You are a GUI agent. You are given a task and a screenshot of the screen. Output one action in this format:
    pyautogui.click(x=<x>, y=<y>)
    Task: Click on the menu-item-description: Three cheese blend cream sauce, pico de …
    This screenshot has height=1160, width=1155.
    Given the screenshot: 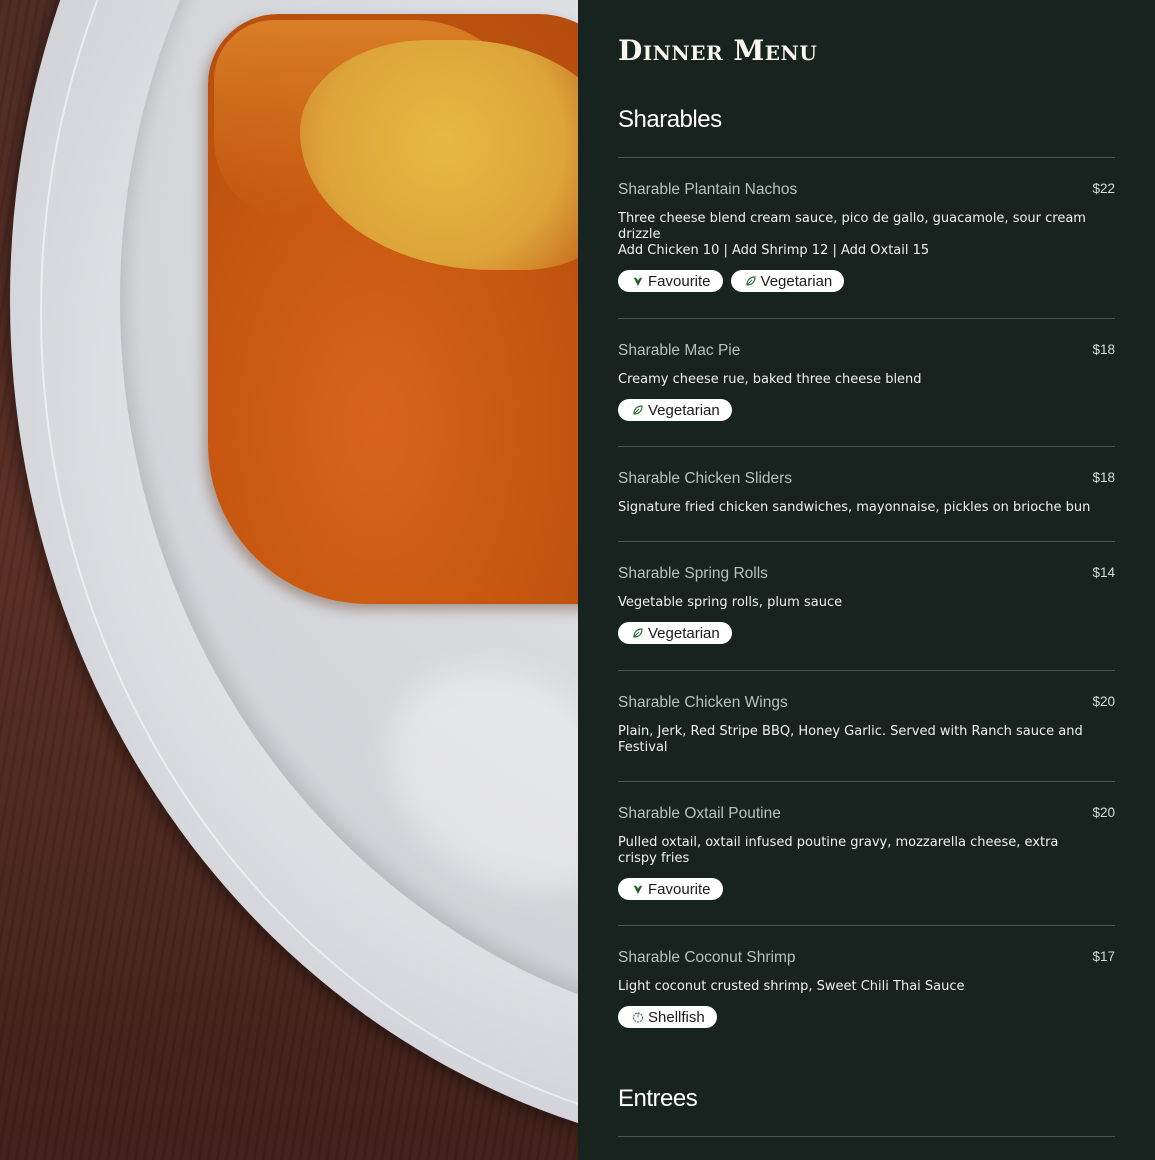 What is the action you would take?
    pyautogui.click(x=858, y=235)
    